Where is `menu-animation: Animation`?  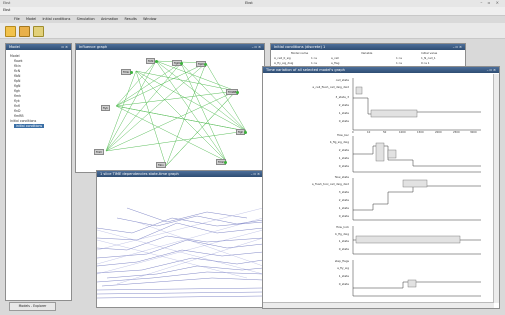
menu-animation: Animation is located at coordinates (109, 19).